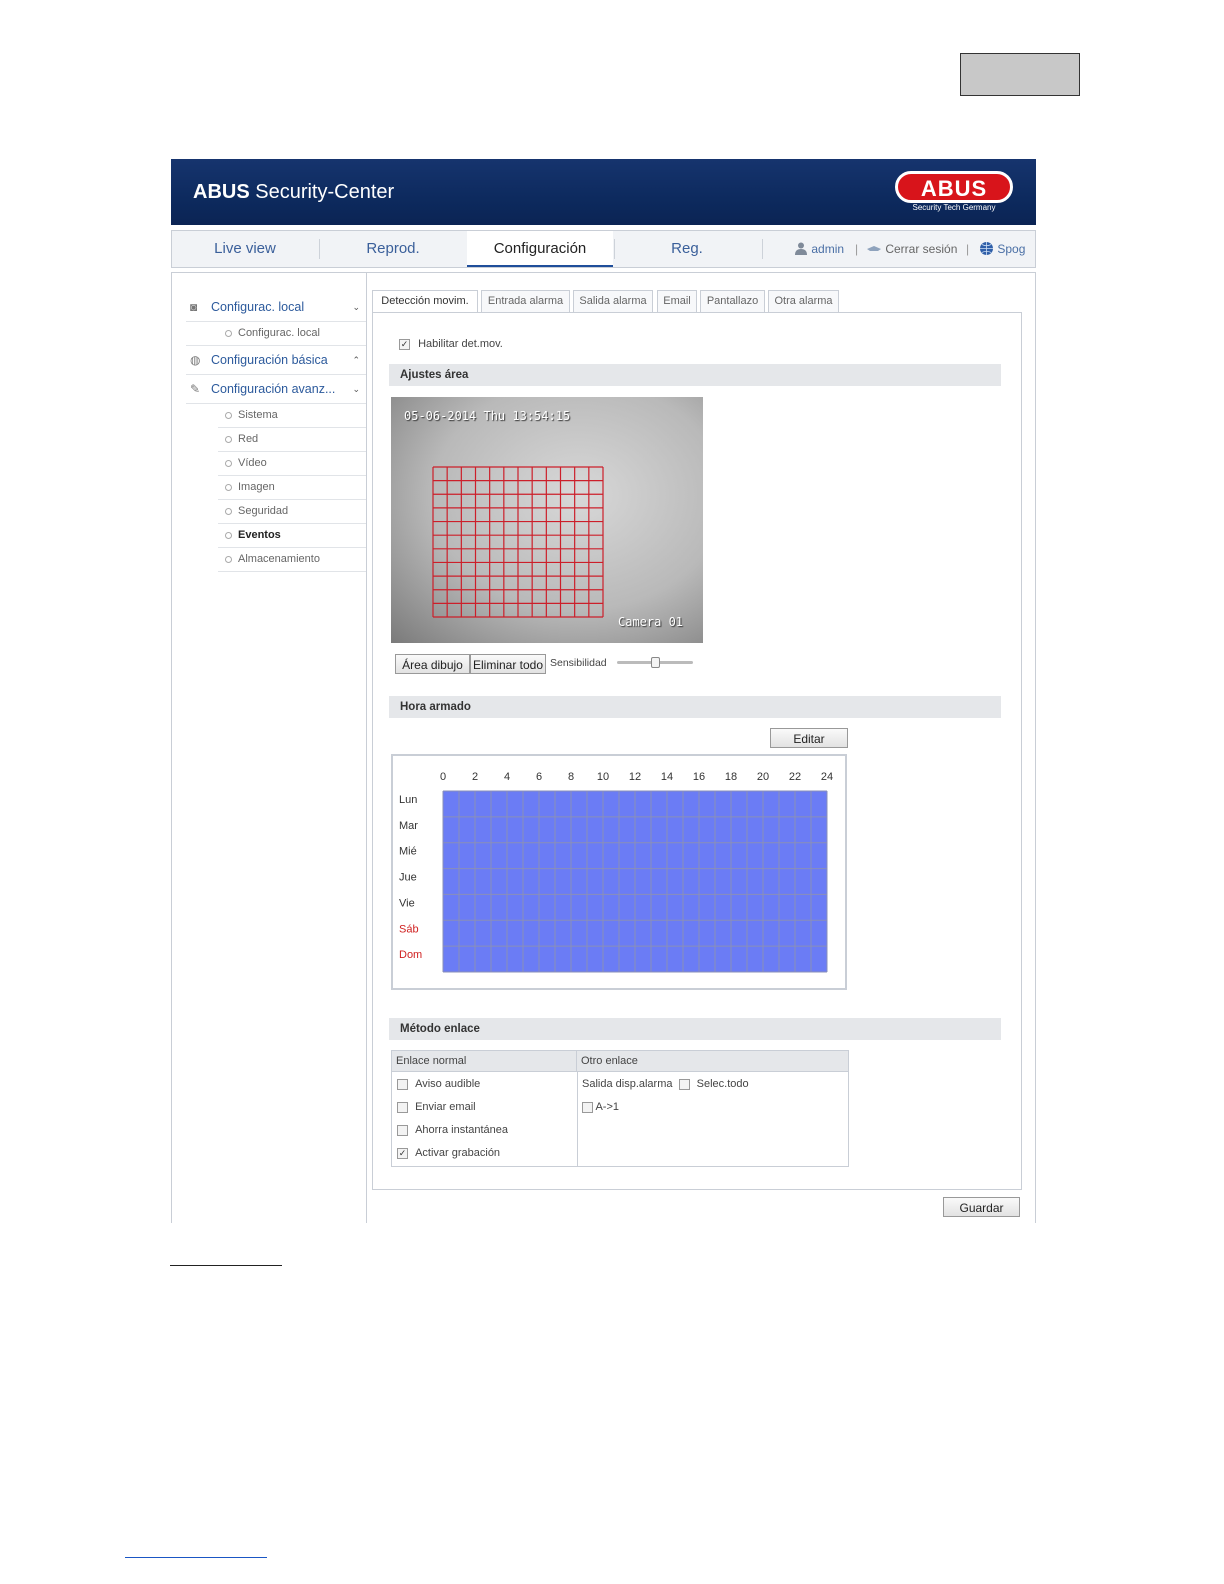 Image resolution: width=1224 pixels, height=1584 pixels. Describe the element at coordinates (763, 777) in the screenshot. I see `hour-tick-label: 20` at that location.